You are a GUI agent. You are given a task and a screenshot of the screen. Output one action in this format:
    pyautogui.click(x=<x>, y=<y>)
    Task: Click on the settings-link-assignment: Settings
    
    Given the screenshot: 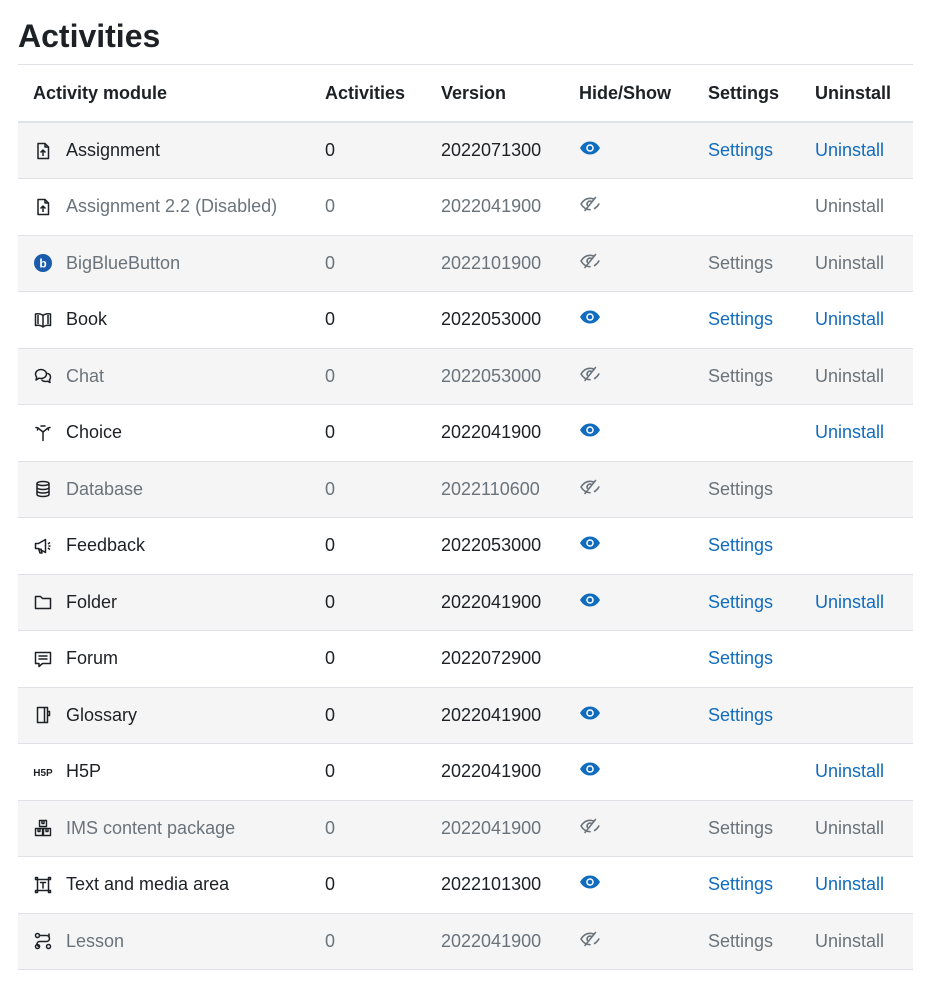 What is the action you would take?
    pyautogui.click(x=740, y=150)
    